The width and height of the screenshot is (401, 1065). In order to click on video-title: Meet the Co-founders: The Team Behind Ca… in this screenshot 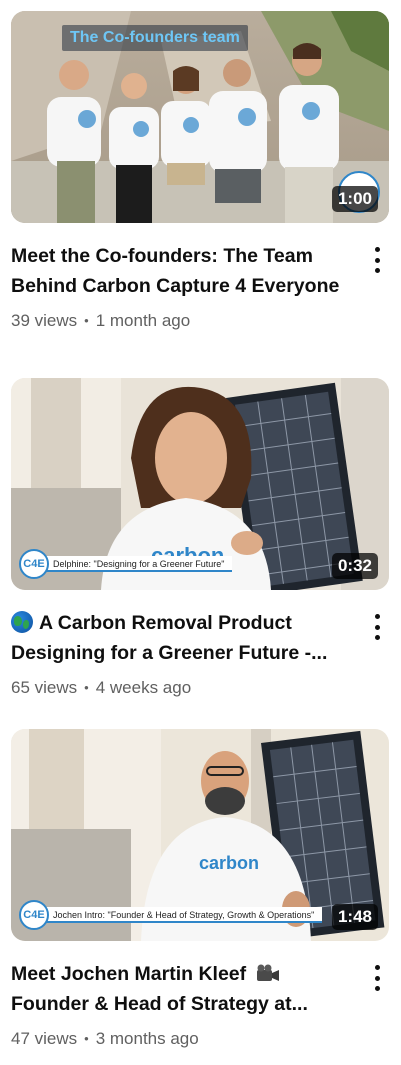, I will do `click(181, 271)`.